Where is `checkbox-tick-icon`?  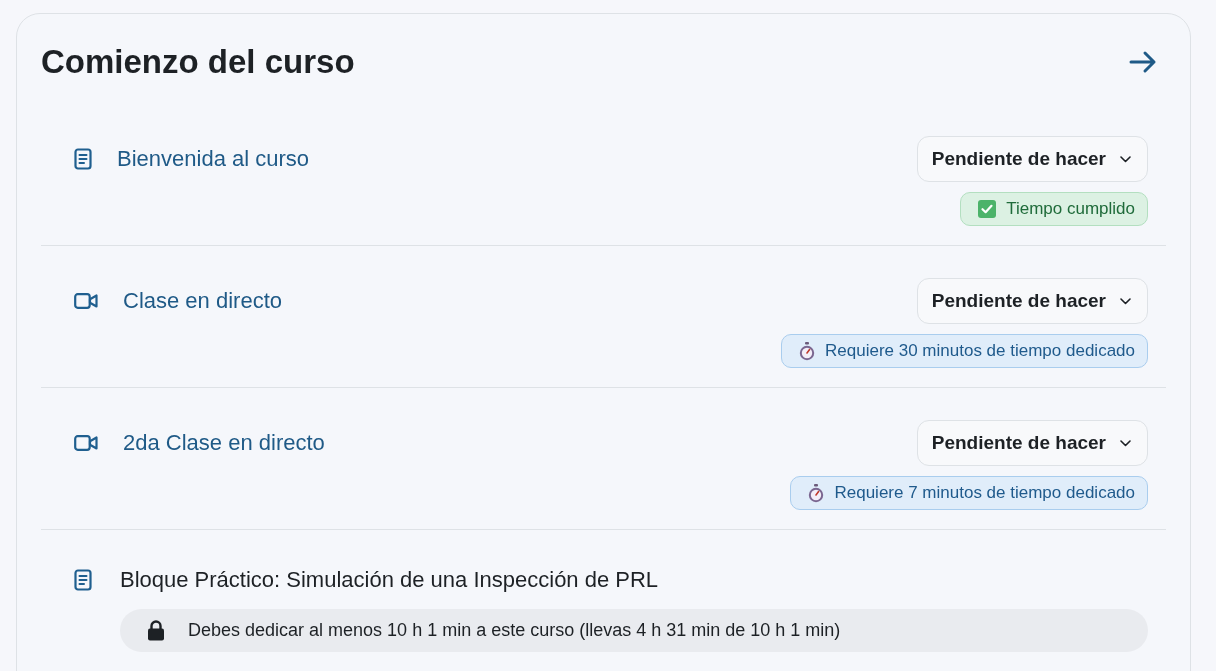
checkbox-tick-icon is located at coordinates (987, 209).